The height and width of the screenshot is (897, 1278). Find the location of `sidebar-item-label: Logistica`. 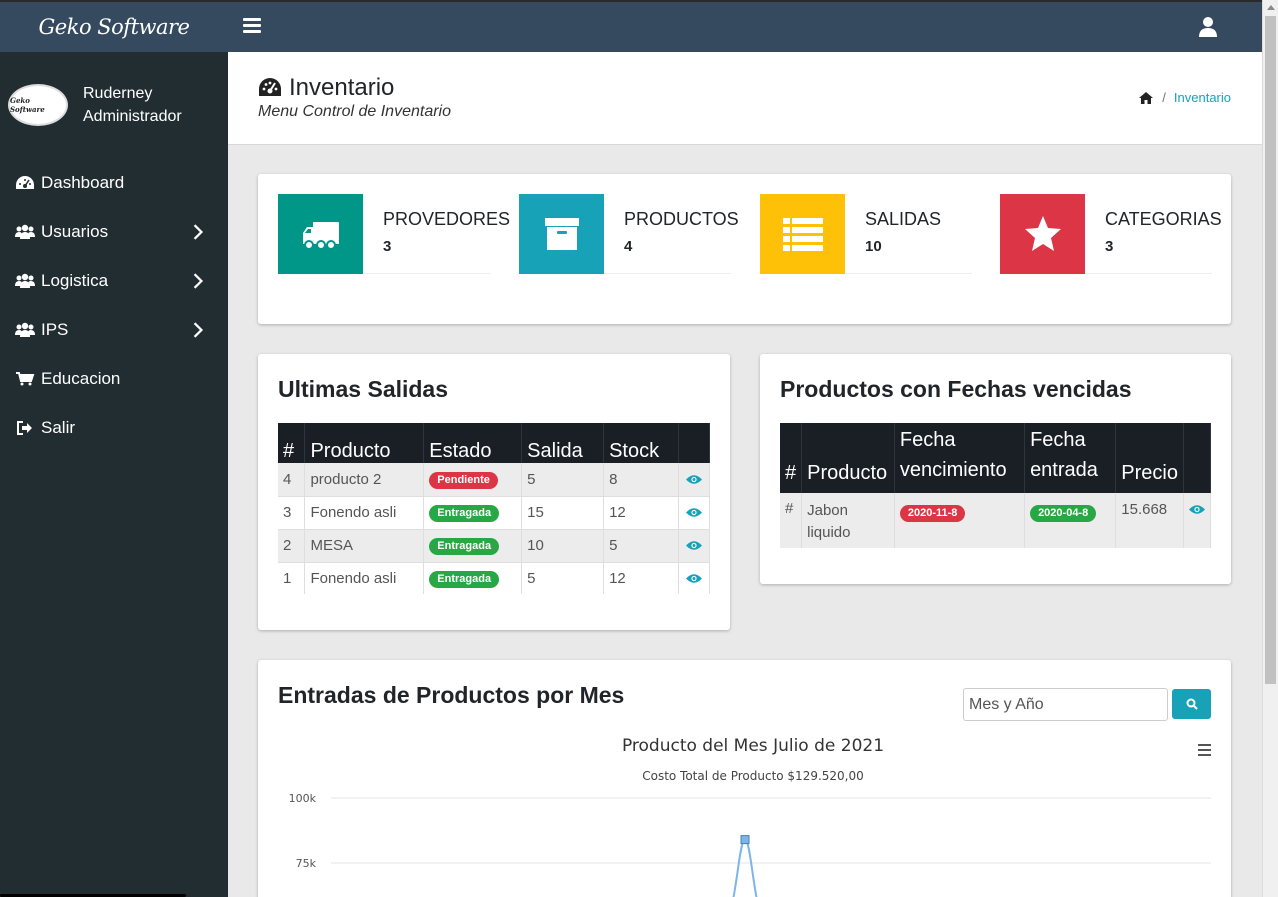

sidebar-item-label: Logistica is located at coordinates (75, 280).